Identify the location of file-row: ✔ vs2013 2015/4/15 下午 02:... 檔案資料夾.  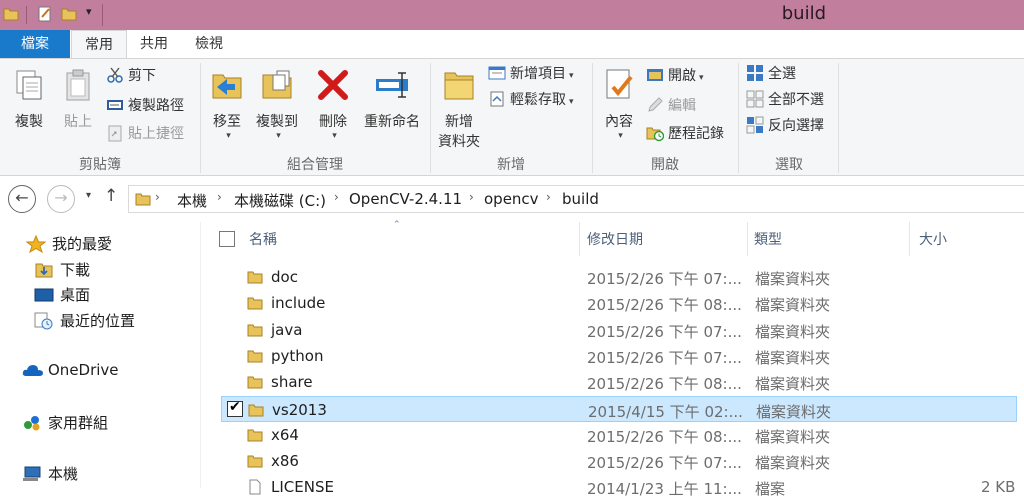
(619, 408).